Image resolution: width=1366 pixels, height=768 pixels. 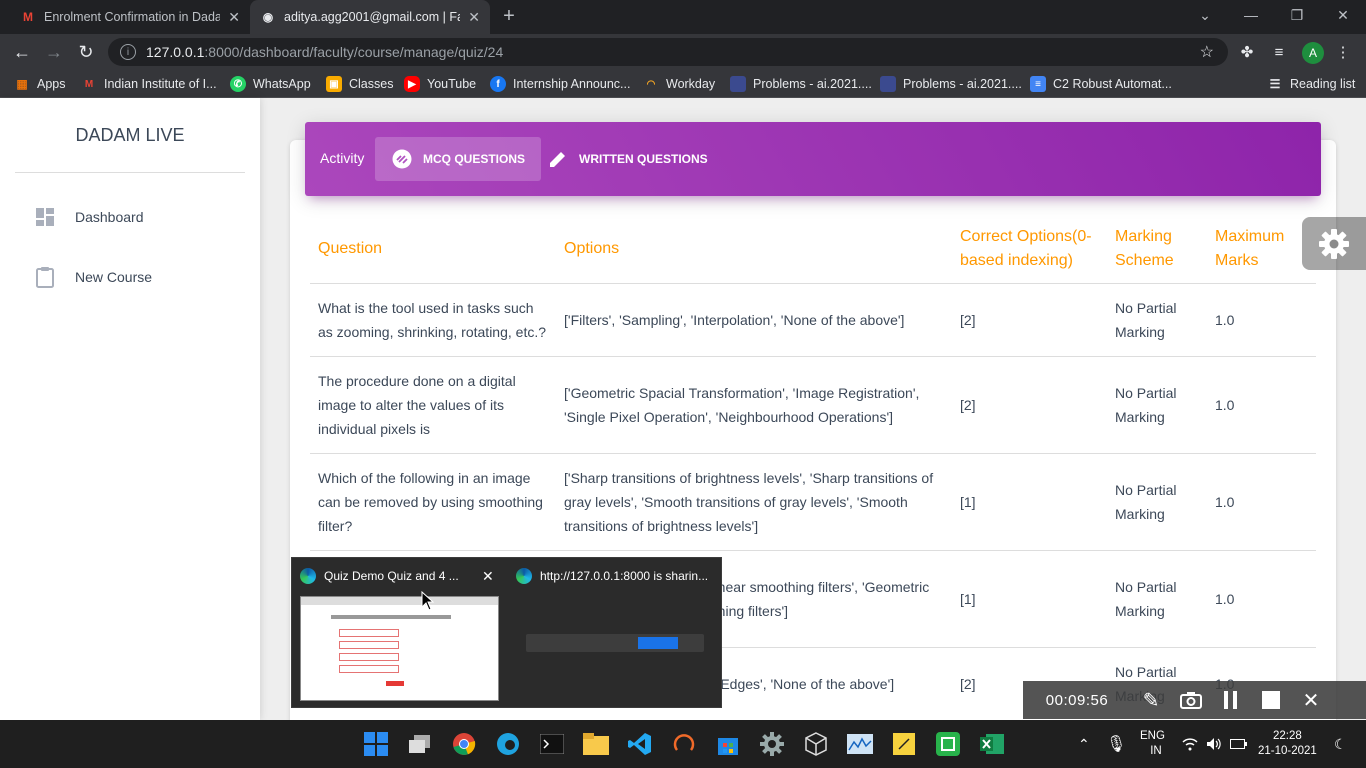 What do you see at coordinates (1287, 744) in the screenshot?
I see `clock: 22:28 21-10-2021` at bounding box center [1287, 744].